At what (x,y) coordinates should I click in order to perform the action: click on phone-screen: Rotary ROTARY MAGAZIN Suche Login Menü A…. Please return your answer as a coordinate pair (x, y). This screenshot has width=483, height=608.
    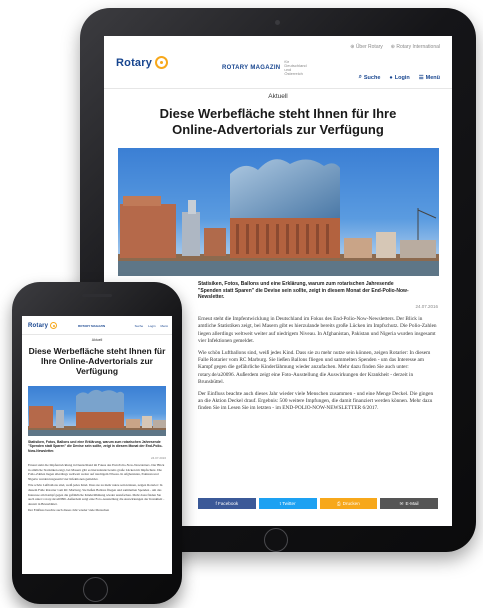
    Looking at the image, I should click on (97, 445).